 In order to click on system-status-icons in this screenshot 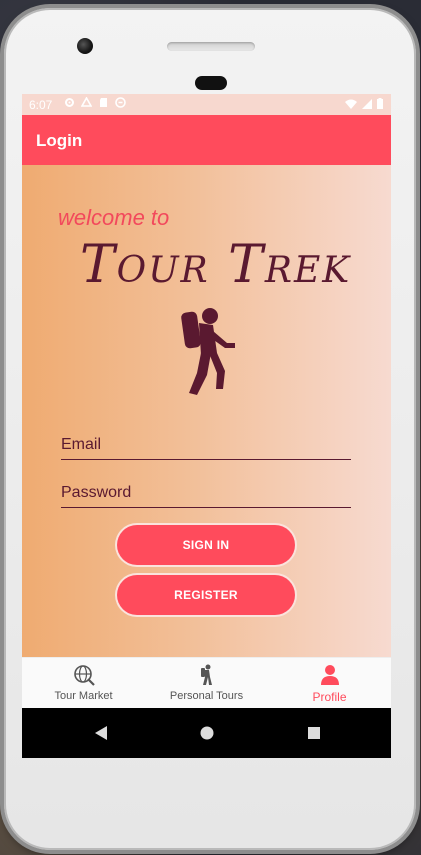, I will do `click(364, 105)`.